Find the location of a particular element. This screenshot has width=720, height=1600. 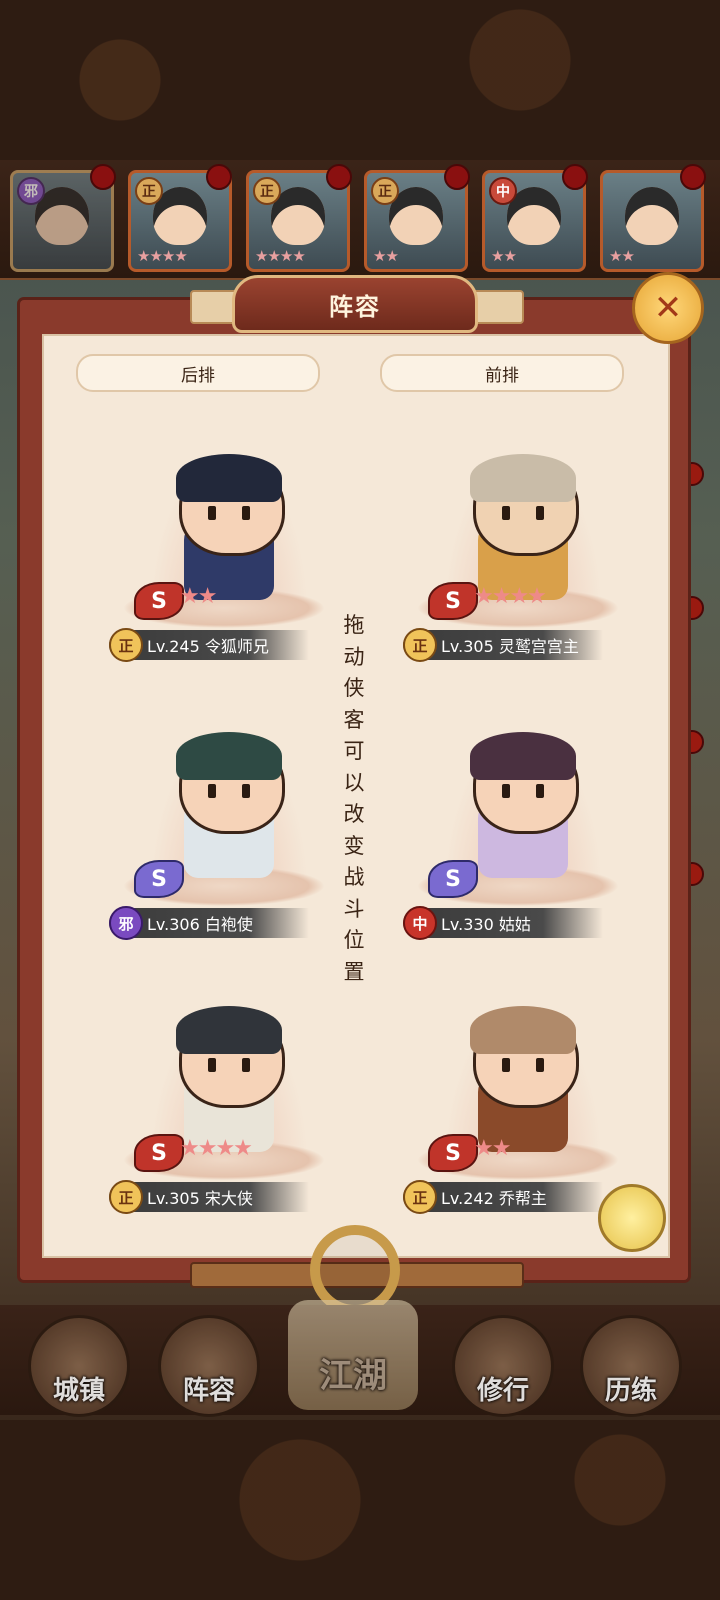

nav-town-button: 城镇 is located at coordinates (79, 1366).